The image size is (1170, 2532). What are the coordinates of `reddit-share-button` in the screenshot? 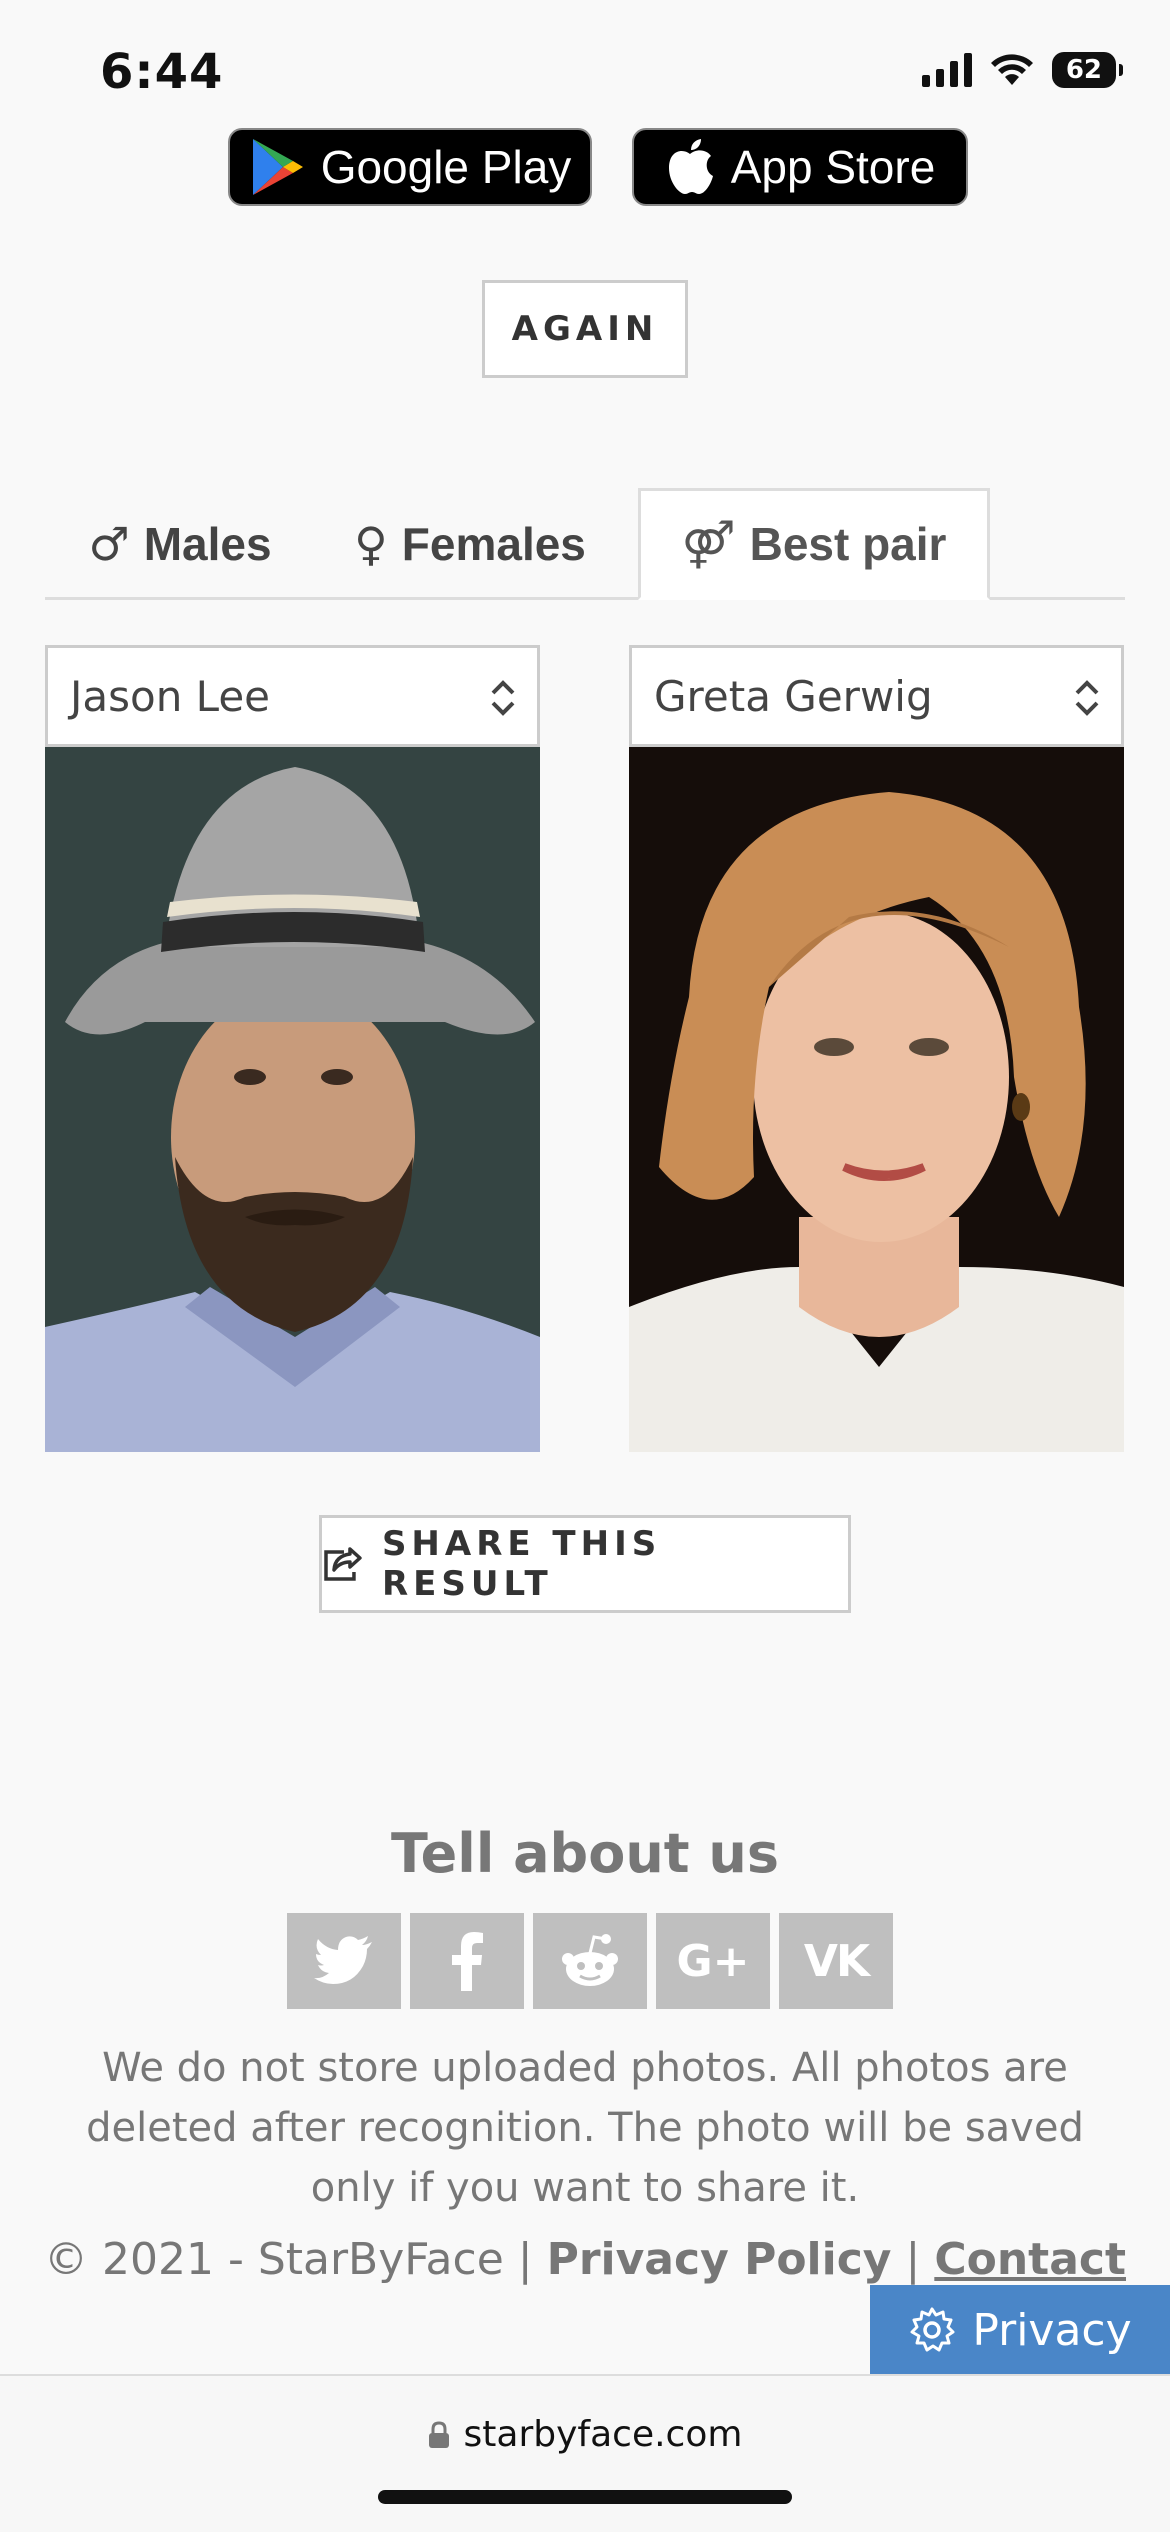 It's located at (590, 1961).